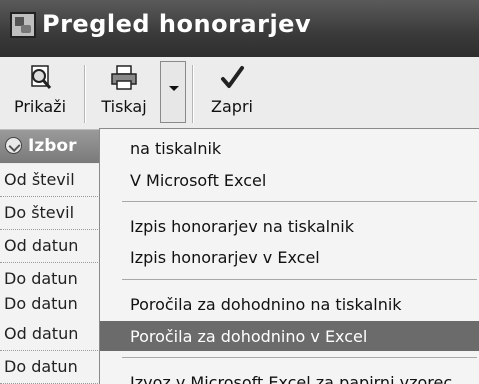 The width and height of the screenshot is (479, 384). What do you see at coordinates (173, 92) in the screenshot?
I see `print-dropdown-button` at bounding box center [173, 92].